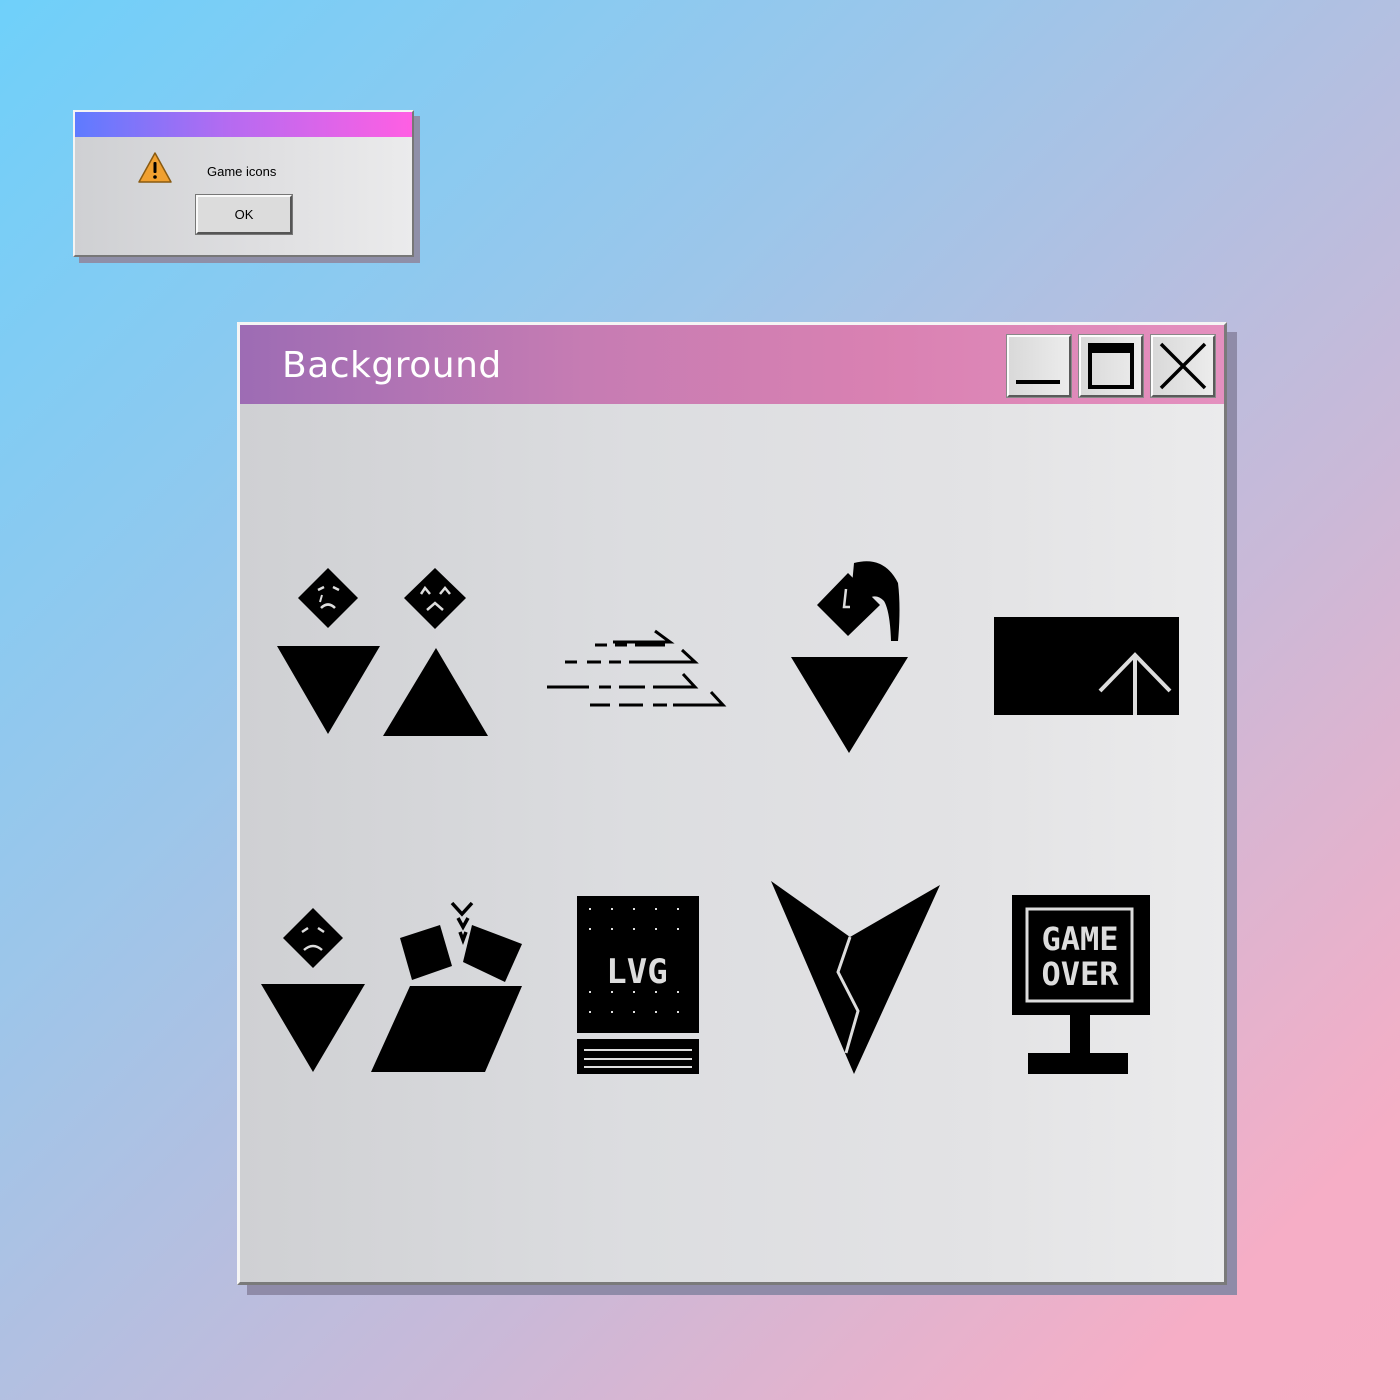 The height and width of the screenshot is (1400, 1400). What do you see at coordinates (1038, 382) in the screenshot?
I see `minimize-icon` at bounding box center [1038, 382].